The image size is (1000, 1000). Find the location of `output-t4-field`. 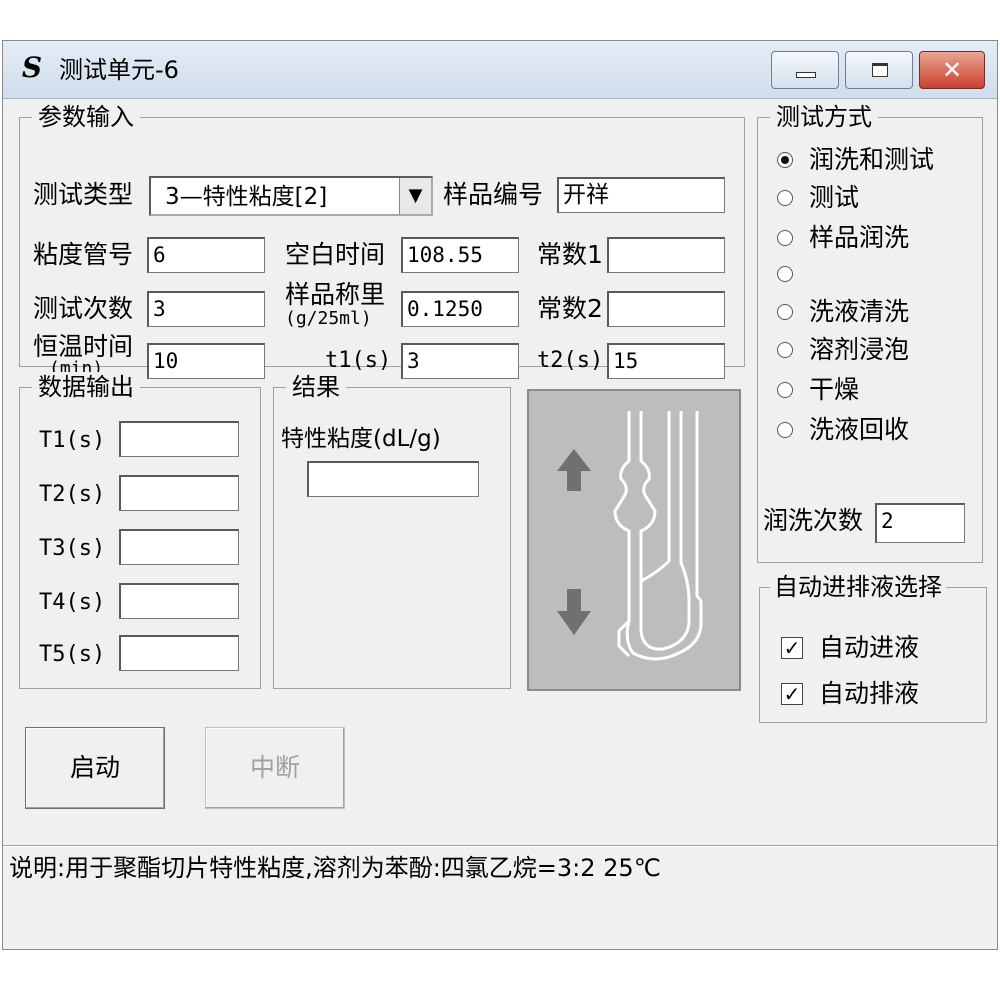

output-t4-field is located at coordinates (179, 601).